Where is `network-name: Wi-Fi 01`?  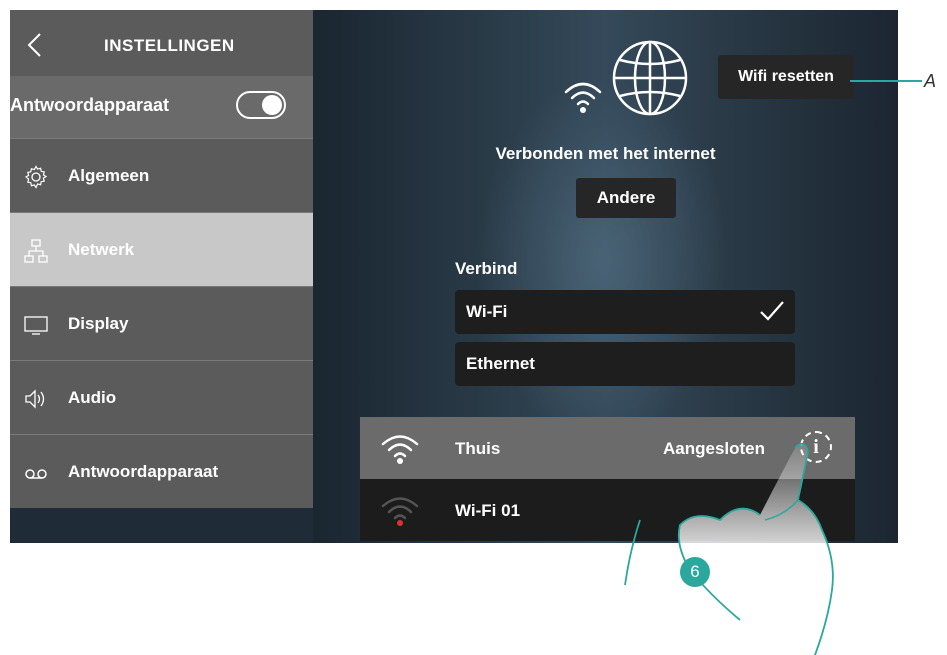 network-name: Wi-Fi 01 is located at coordinates (488, 510).